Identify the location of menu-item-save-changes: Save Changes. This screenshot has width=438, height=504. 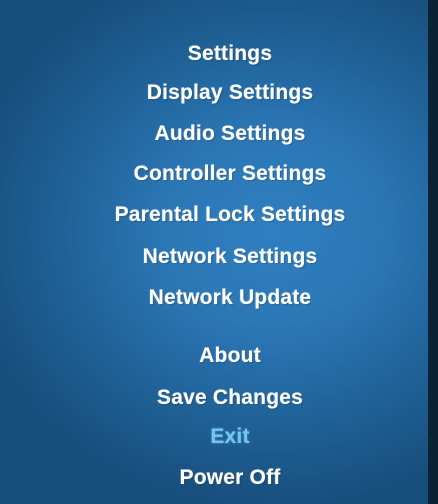
(219, 398).